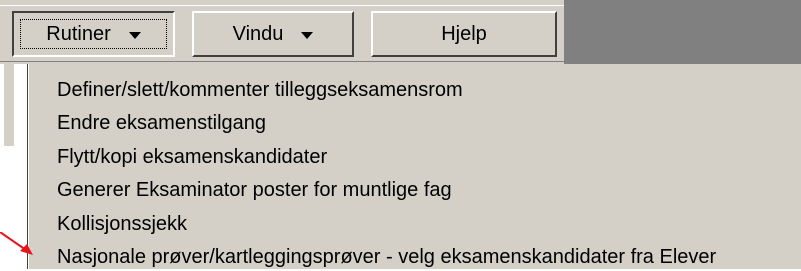  Describe the element at coordinates (9, 105) in the screenshot. I see `background-panel-edge` at that location.